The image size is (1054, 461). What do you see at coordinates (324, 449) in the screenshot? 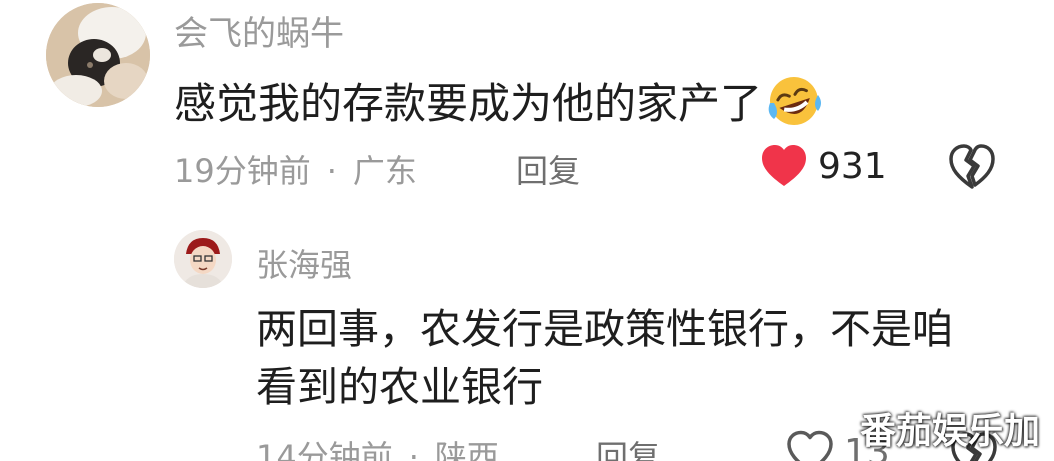
I see `reply-time: 14分钟前` at bounding box center [324, 449].